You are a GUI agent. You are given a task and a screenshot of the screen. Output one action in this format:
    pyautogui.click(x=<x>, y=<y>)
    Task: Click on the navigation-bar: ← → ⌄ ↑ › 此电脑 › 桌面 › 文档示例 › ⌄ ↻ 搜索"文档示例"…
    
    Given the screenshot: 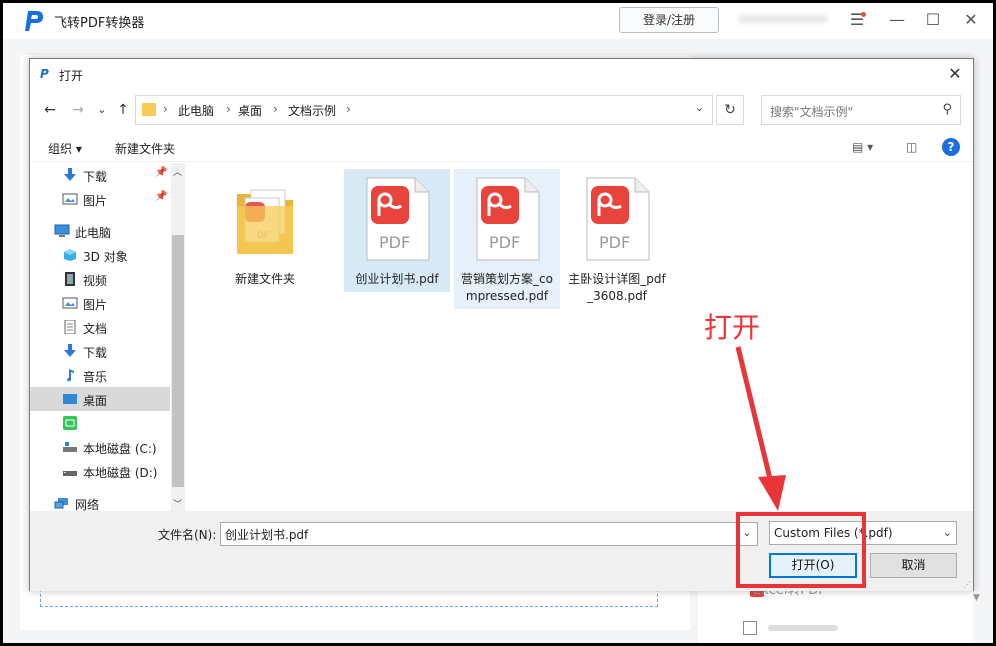 What is the action you would take?
    pyautogui.click(x=501, y=110)
    